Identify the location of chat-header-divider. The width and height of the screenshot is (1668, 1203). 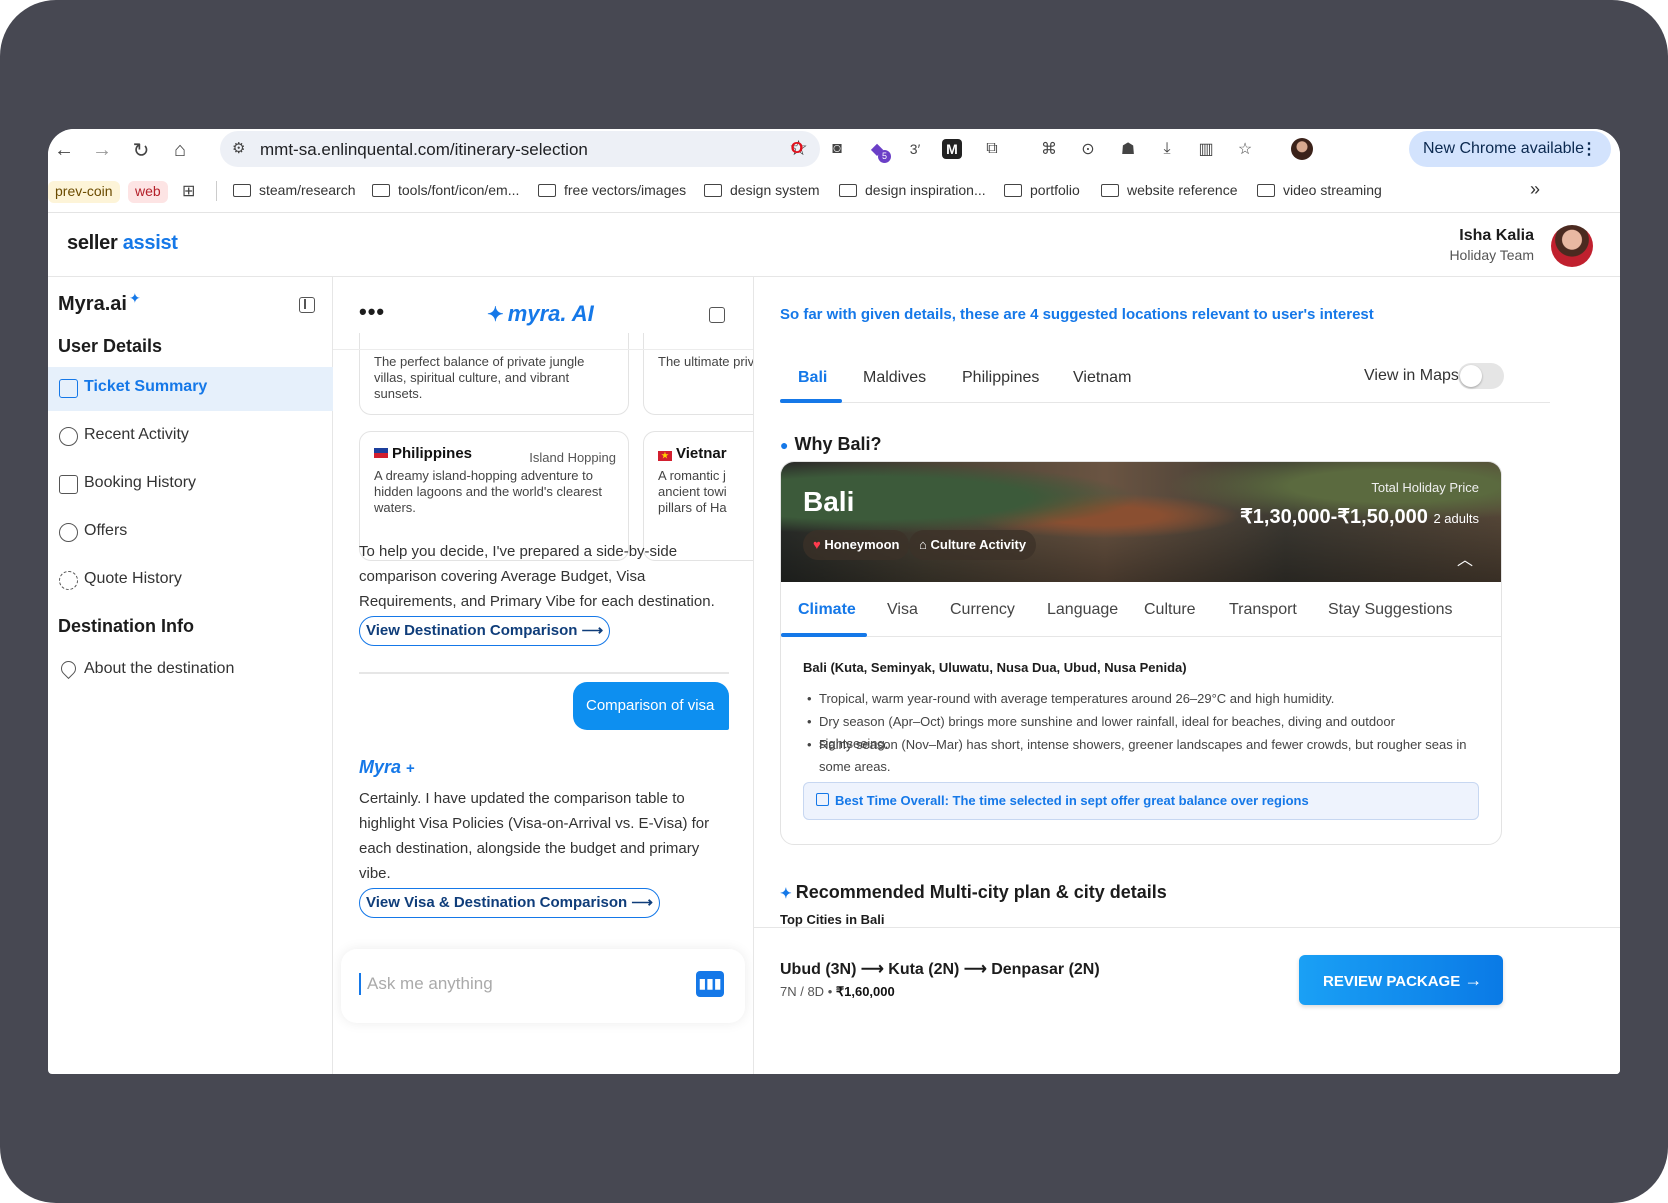
(543, 349).